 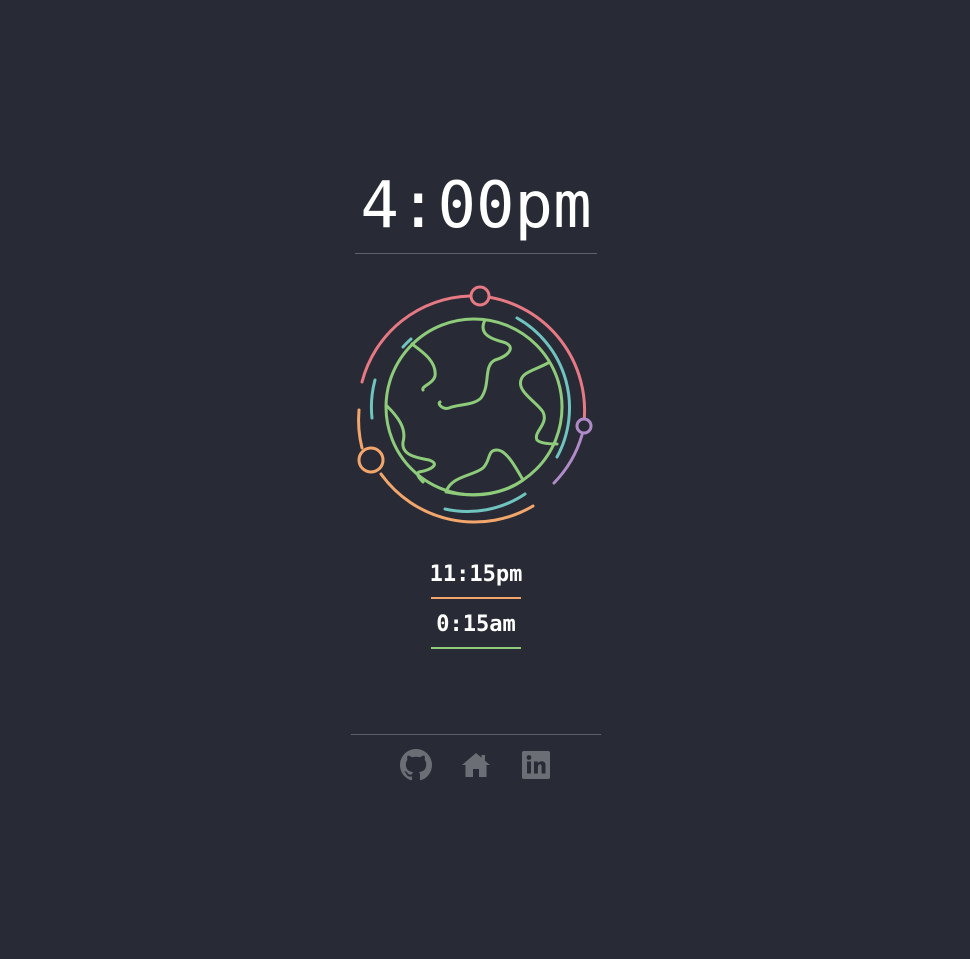 What do you see at coordinates (475, 404) in the screenshot?
I see `globe-logo-icon` at bounding box center [475, 404].